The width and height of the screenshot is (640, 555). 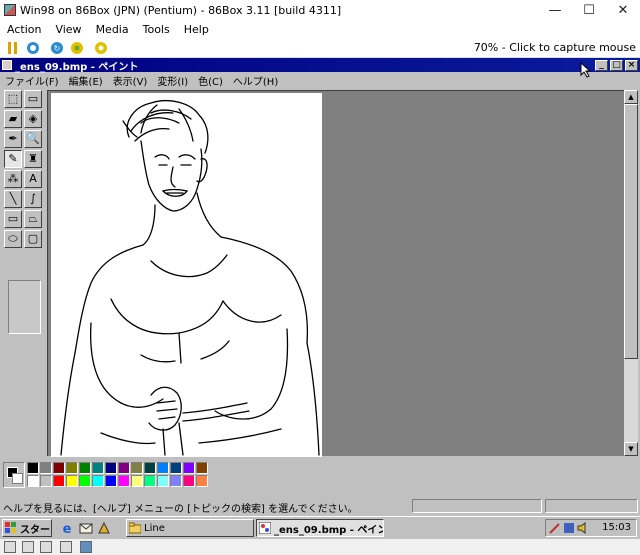 I want to click on tool-options-panel, so click(x=24, y=307).